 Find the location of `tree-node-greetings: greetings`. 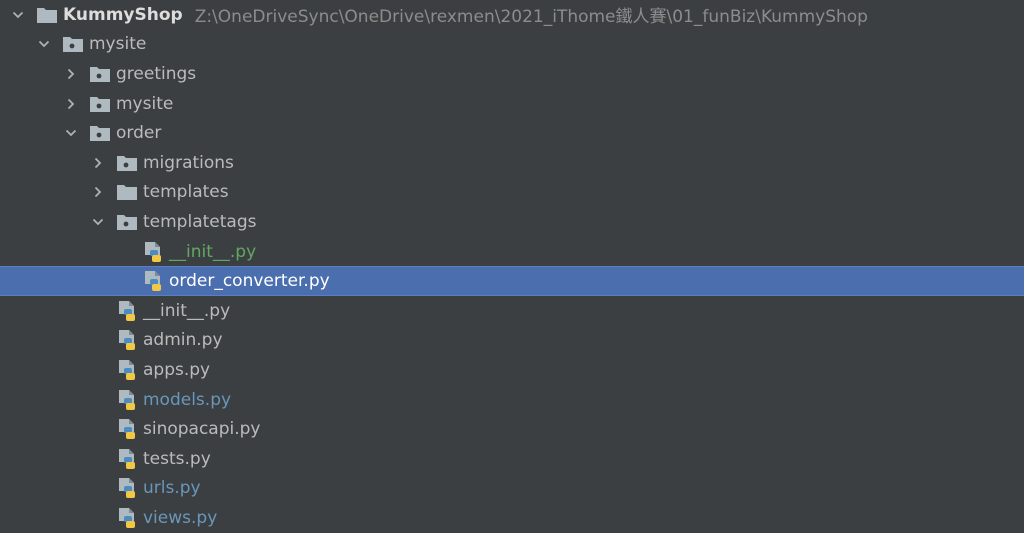

tree-node-greetings: greetings is located at coordinates (512, 74).